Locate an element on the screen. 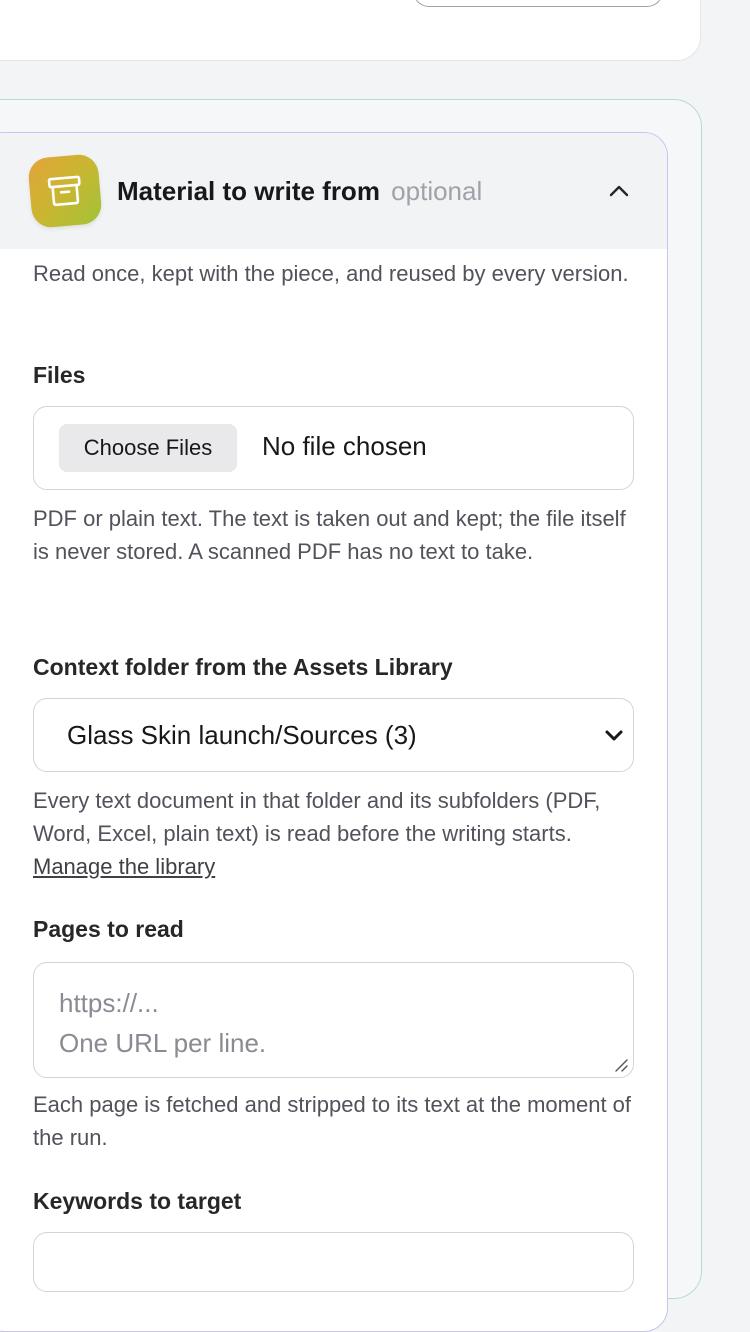 Image resolution: width=750 pixels, height=1332 pixels. context-folder-label: Context folder from the Assets Library is located at coordinates (243, 667).